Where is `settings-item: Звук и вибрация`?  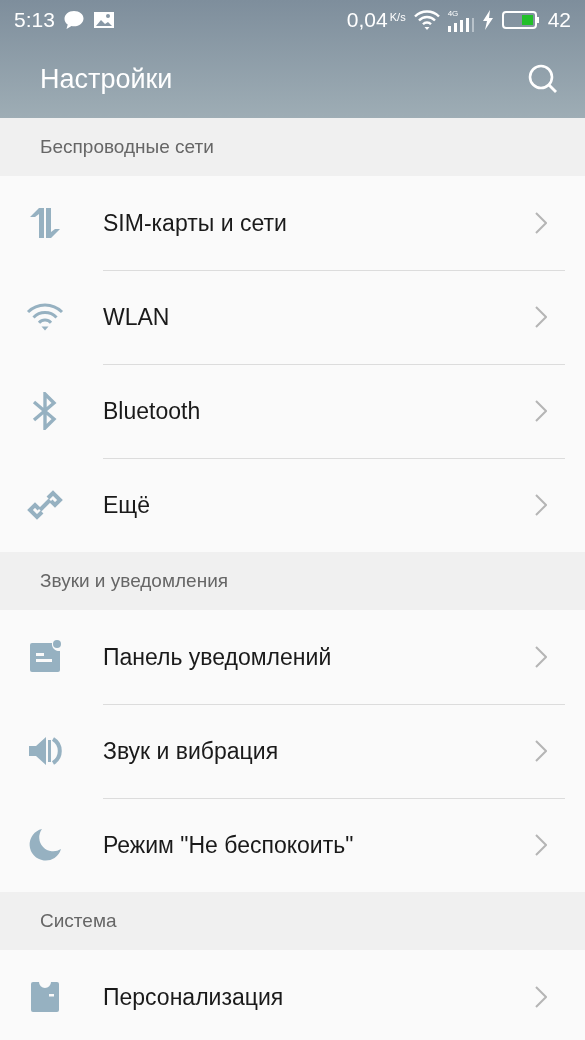 settings-item: Звук и вибрация is located at coordinates (292, 751).